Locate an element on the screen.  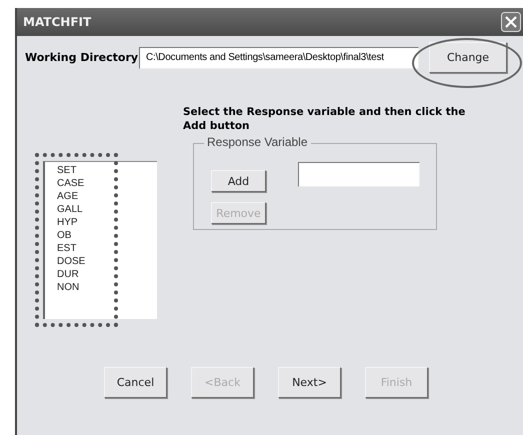
window-title: MATCHFIT is located at coordinates (57, 22).